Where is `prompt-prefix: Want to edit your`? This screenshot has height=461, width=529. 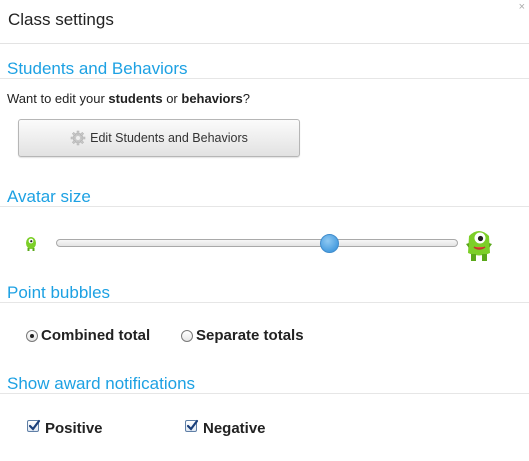 prompt-prefix: Want to edit your is located at coordinates (58, 98).